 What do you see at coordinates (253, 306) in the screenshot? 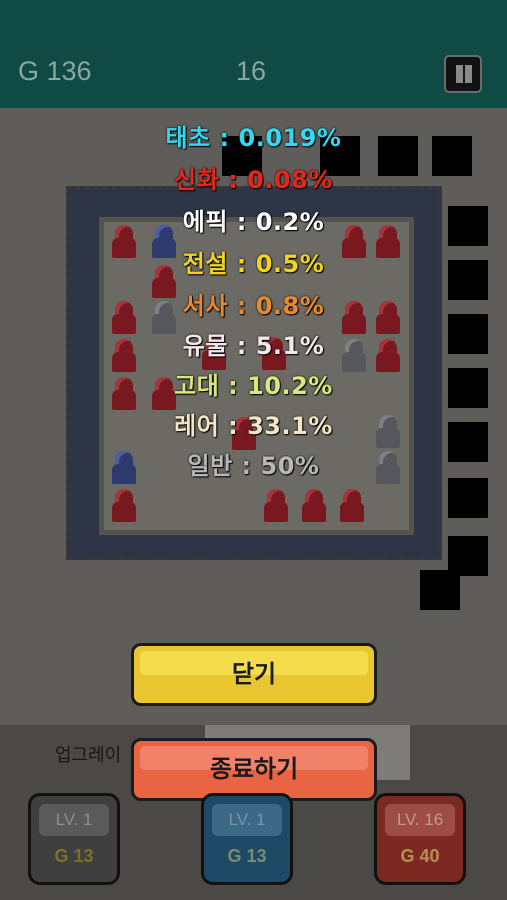
I see `rate-saga: 서사 : 0.8%` at bounding box center [253, 306].